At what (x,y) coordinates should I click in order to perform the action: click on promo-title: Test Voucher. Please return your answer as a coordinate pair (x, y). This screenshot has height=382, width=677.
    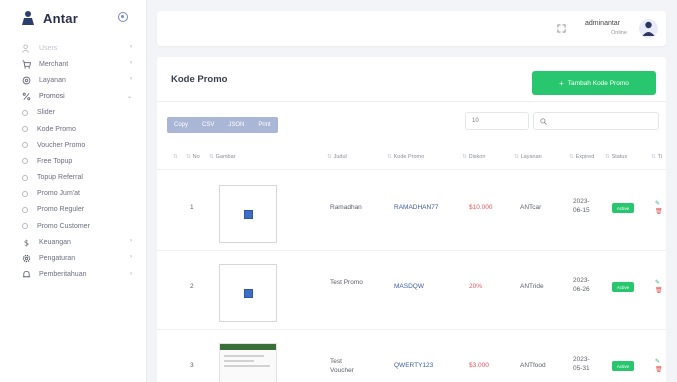
    Looking at the image, I should click on (342, 366).